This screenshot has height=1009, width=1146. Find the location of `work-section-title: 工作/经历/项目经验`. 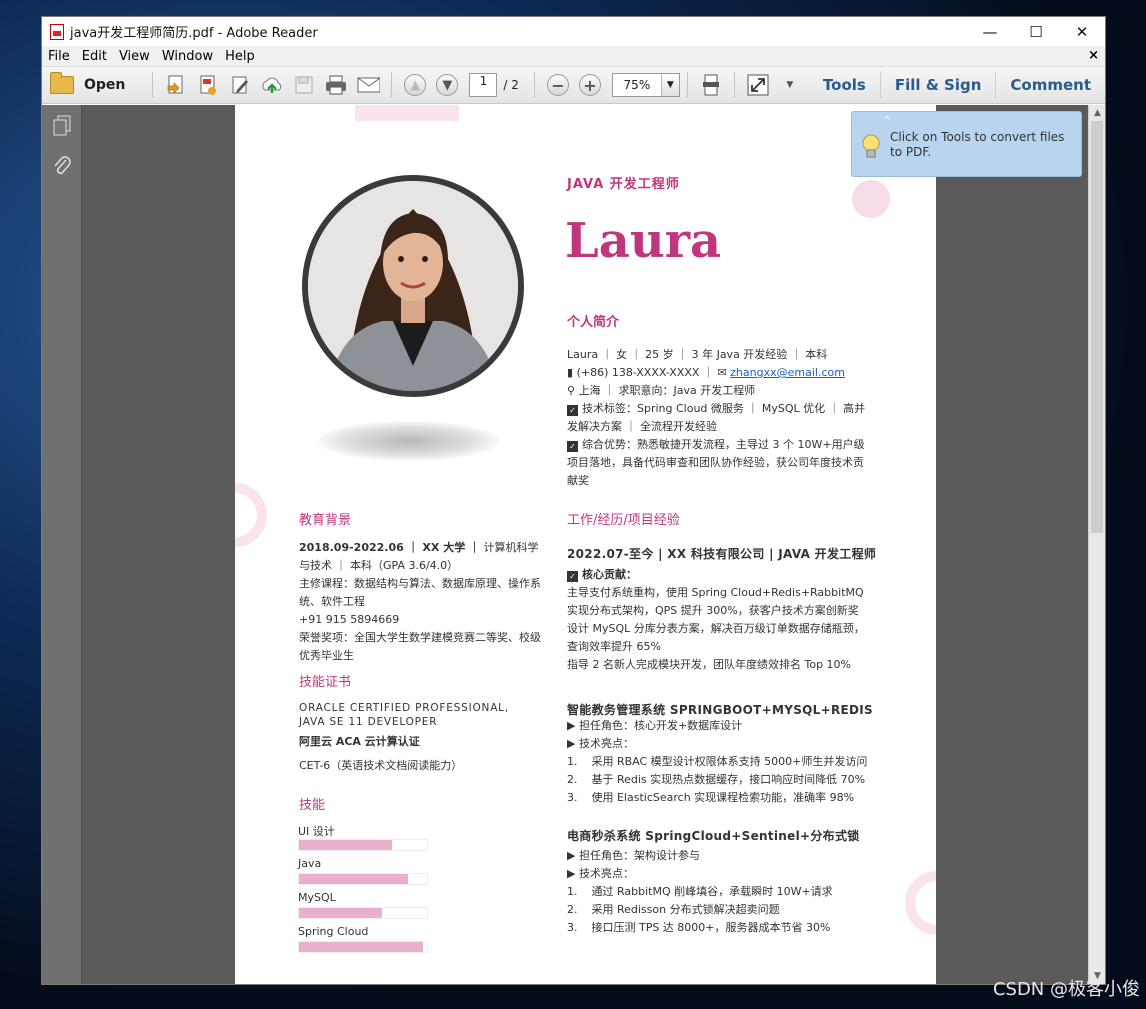

work-section-title: 工作/经历/项目经验 is located at coordinates (623, 520).